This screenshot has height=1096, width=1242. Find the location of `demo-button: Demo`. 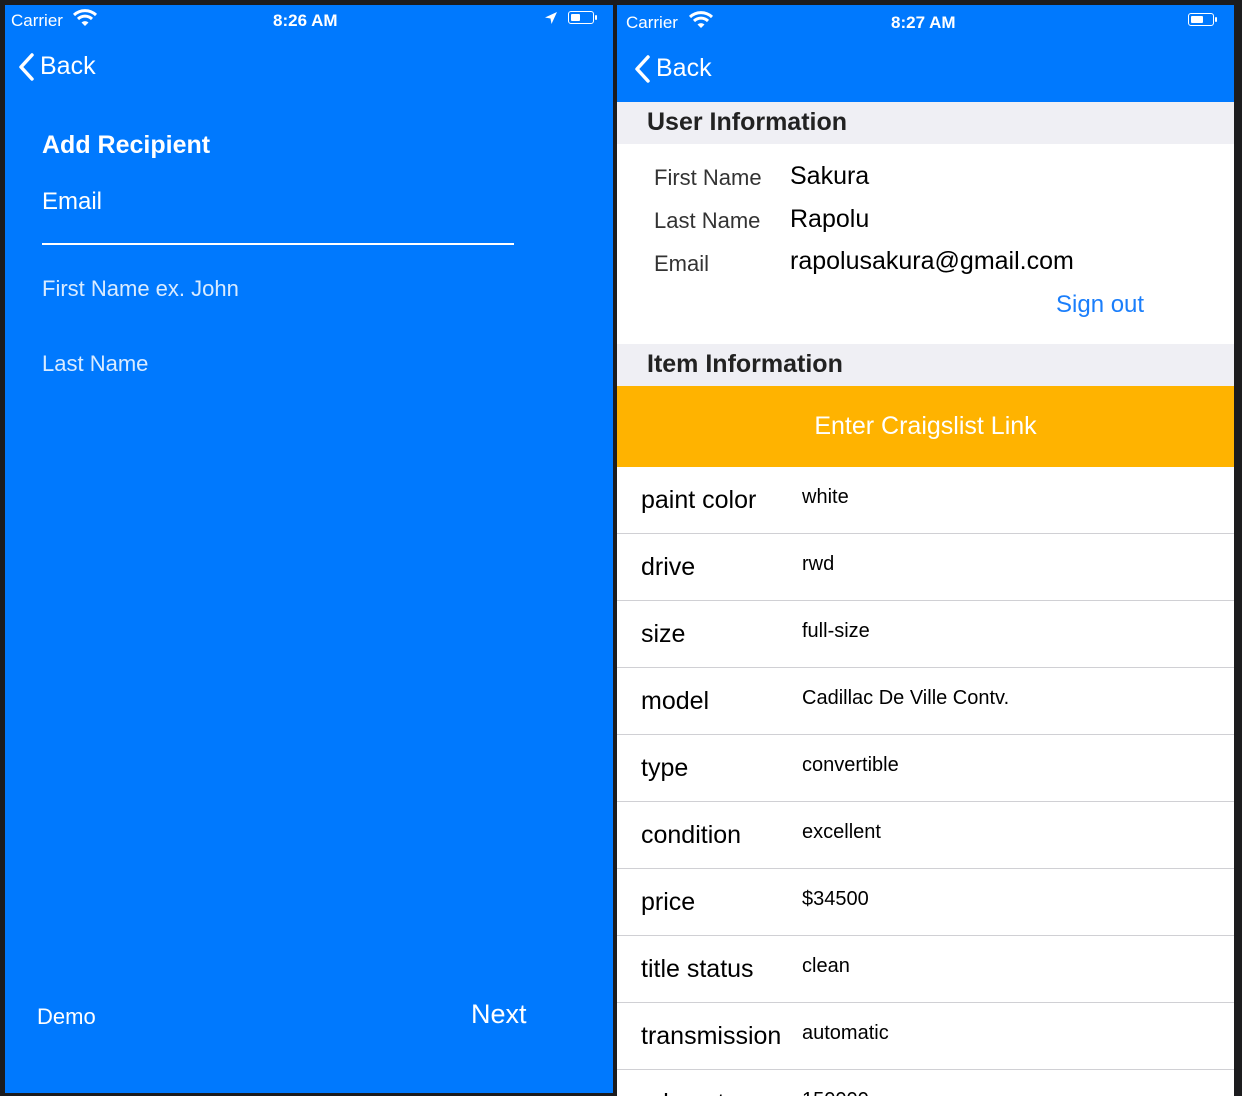

demo-button: Demo is located at coordinates (66, 1017).